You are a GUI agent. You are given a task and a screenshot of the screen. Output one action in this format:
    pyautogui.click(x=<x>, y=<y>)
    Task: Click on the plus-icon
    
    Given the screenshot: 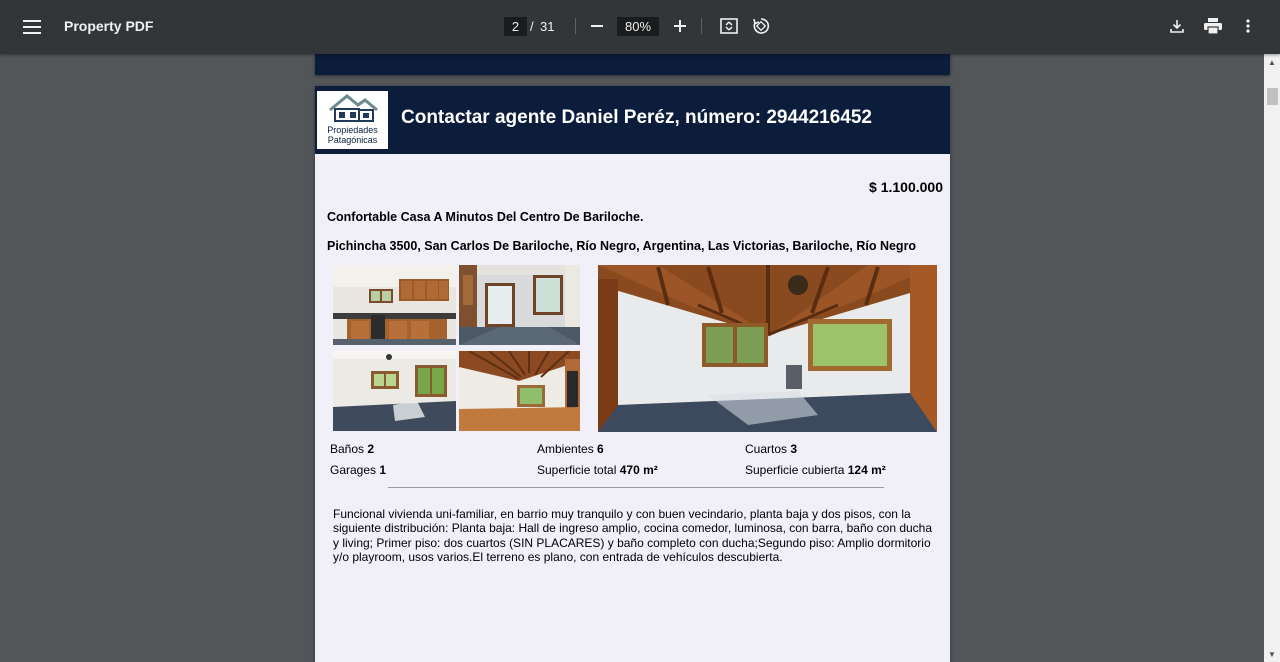 What is the action you would take?
    pyautogui.click(x=680, y=26)
    